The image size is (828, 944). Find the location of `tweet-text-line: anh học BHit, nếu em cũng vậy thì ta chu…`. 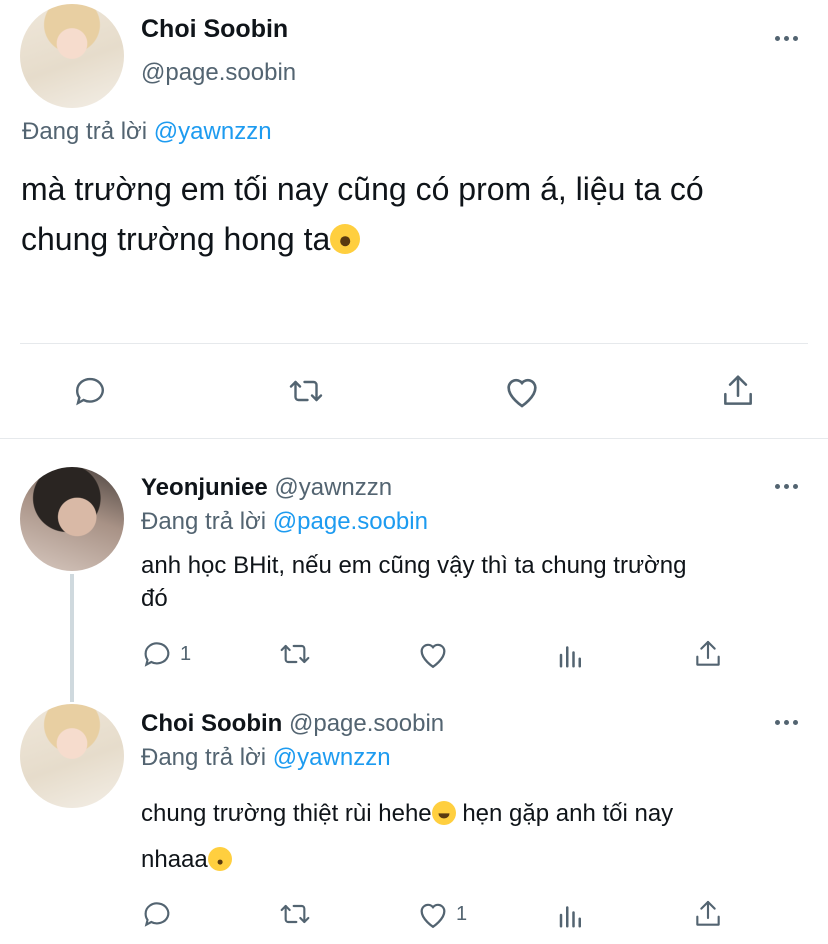

tweet-text-line: anh học BHit, nếu em cũng vậy thì ta chu… is located at coordinates (414, 565).